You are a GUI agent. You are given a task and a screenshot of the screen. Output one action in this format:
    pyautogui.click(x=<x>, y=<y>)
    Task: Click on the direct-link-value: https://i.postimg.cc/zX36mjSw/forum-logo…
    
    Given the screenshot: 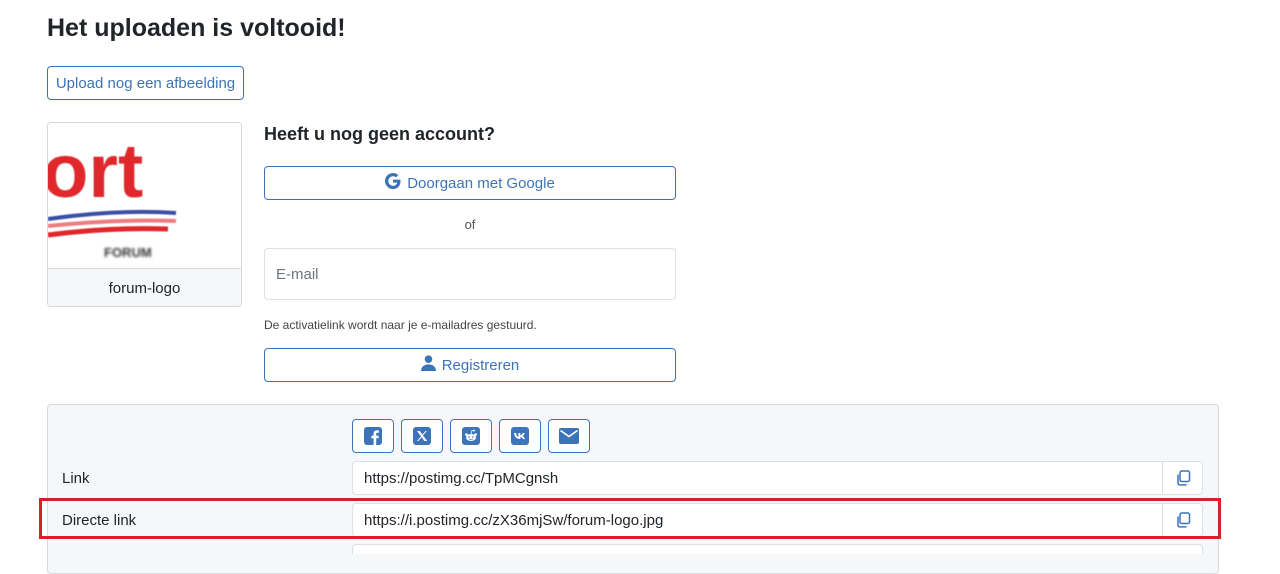 What is the action you would take?
    pyautogui.click(x=757, y=520)
    